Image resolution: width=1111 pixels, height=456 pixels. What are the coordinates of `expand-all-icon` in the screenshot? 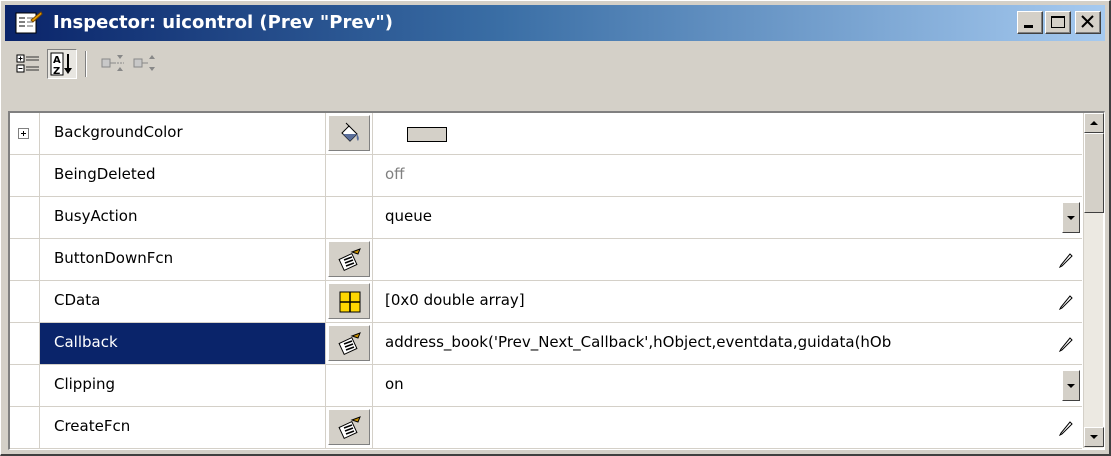 It's located at (112, 63).